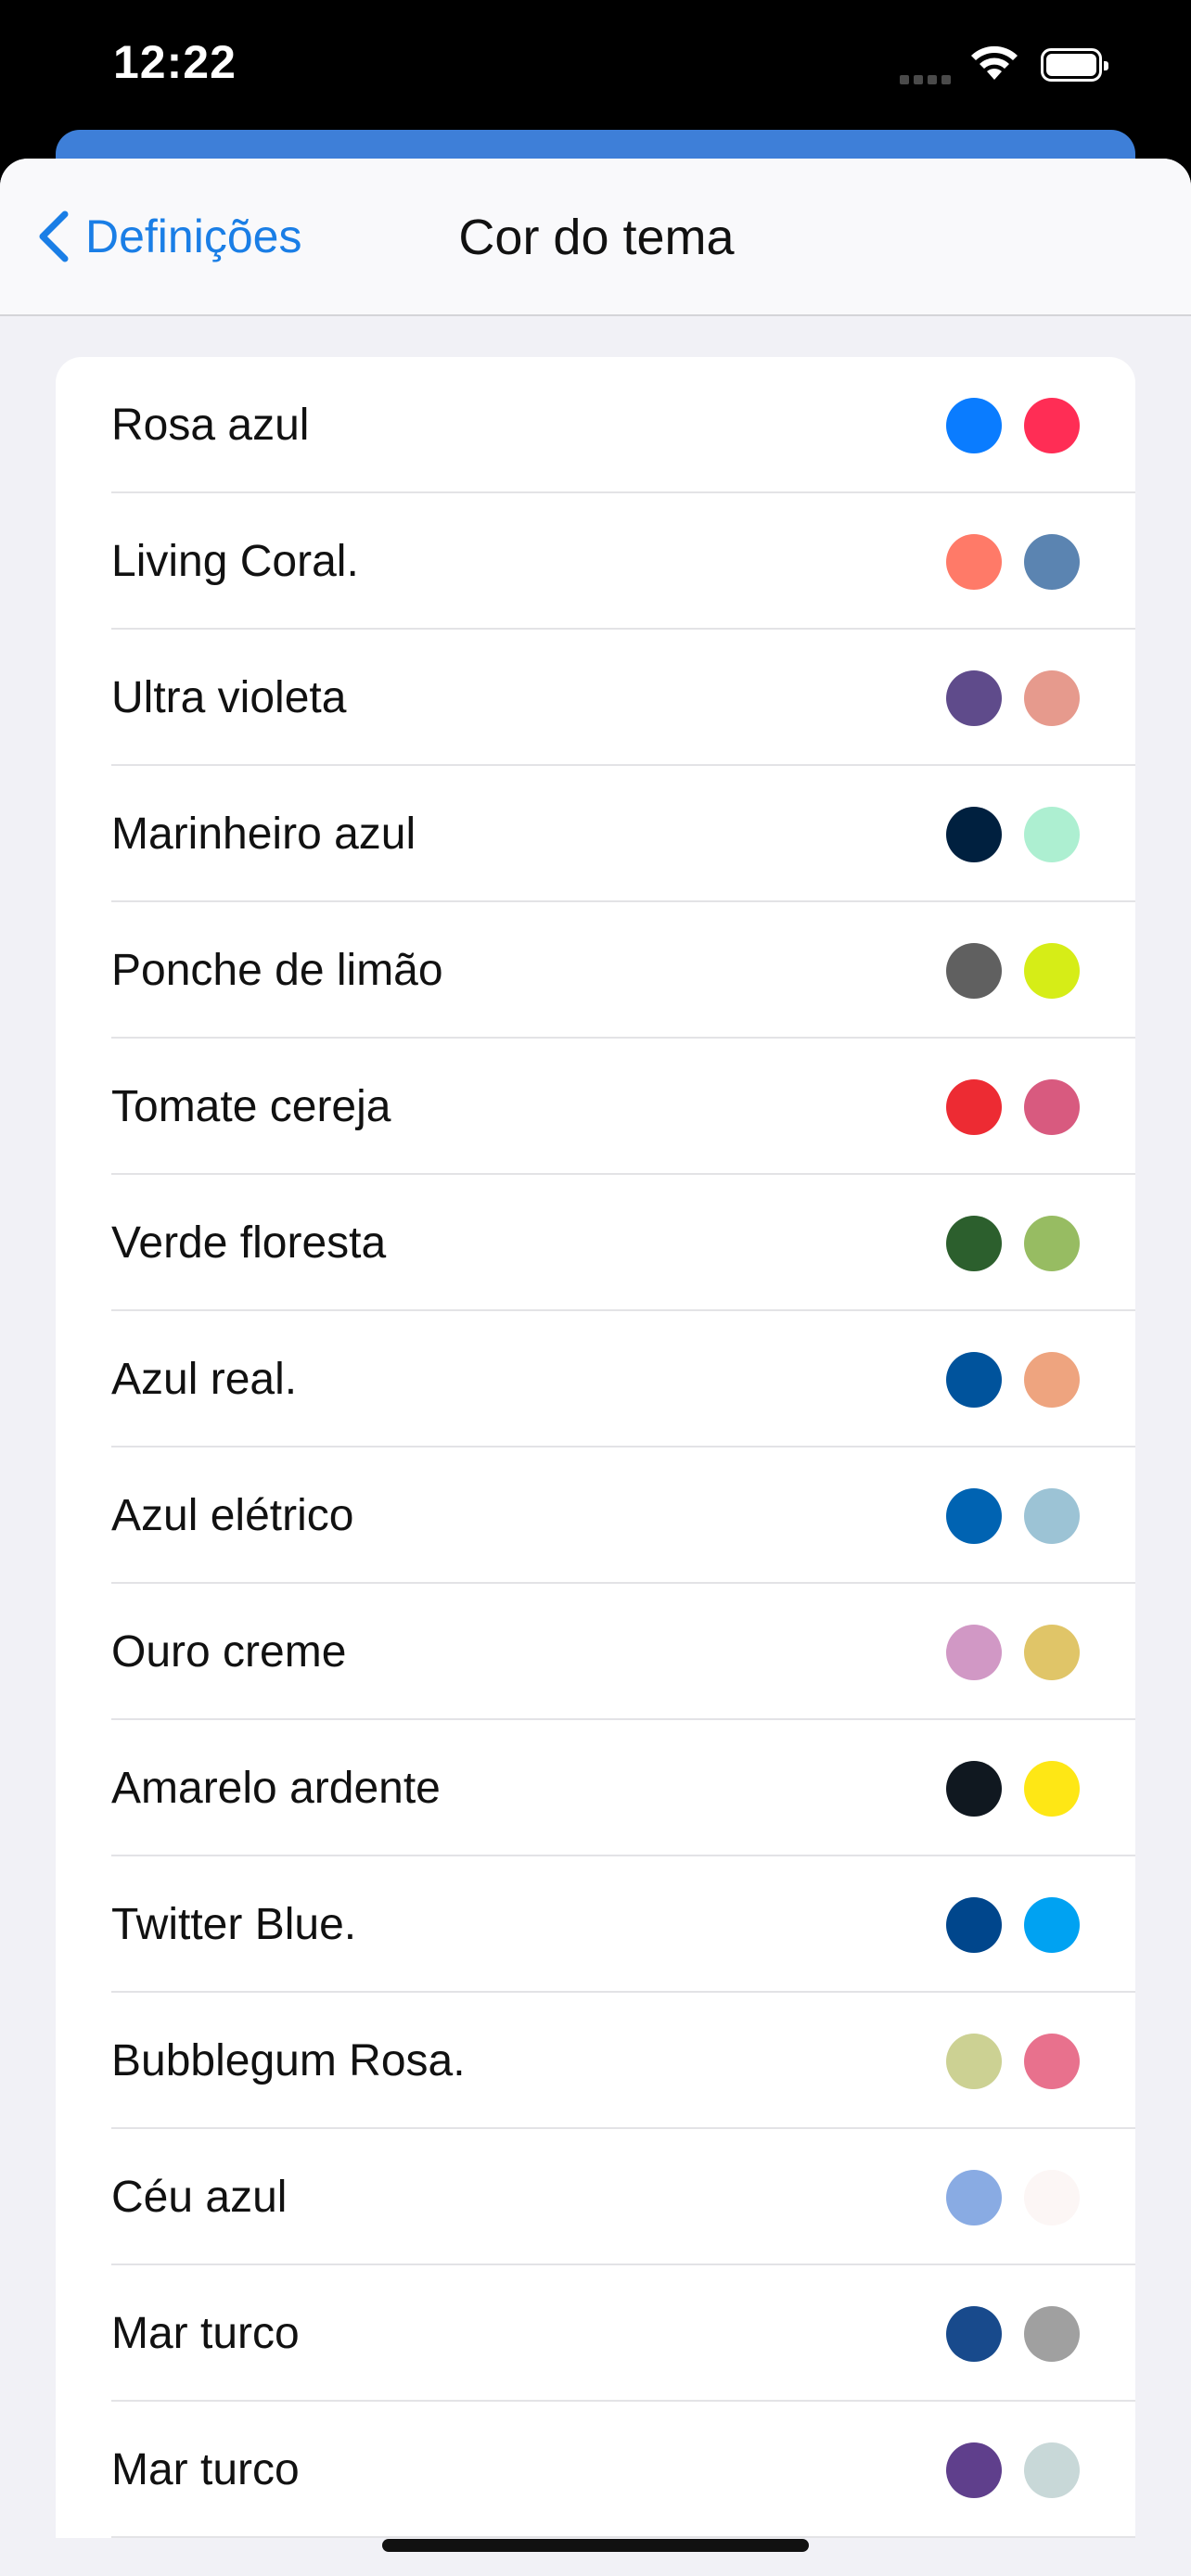 The width and height of the screenshot is (1191, 2576). Describe the element at coordinates (229, 1652) in the screenshot. I see `theme-name: Ouro creme` at that location.